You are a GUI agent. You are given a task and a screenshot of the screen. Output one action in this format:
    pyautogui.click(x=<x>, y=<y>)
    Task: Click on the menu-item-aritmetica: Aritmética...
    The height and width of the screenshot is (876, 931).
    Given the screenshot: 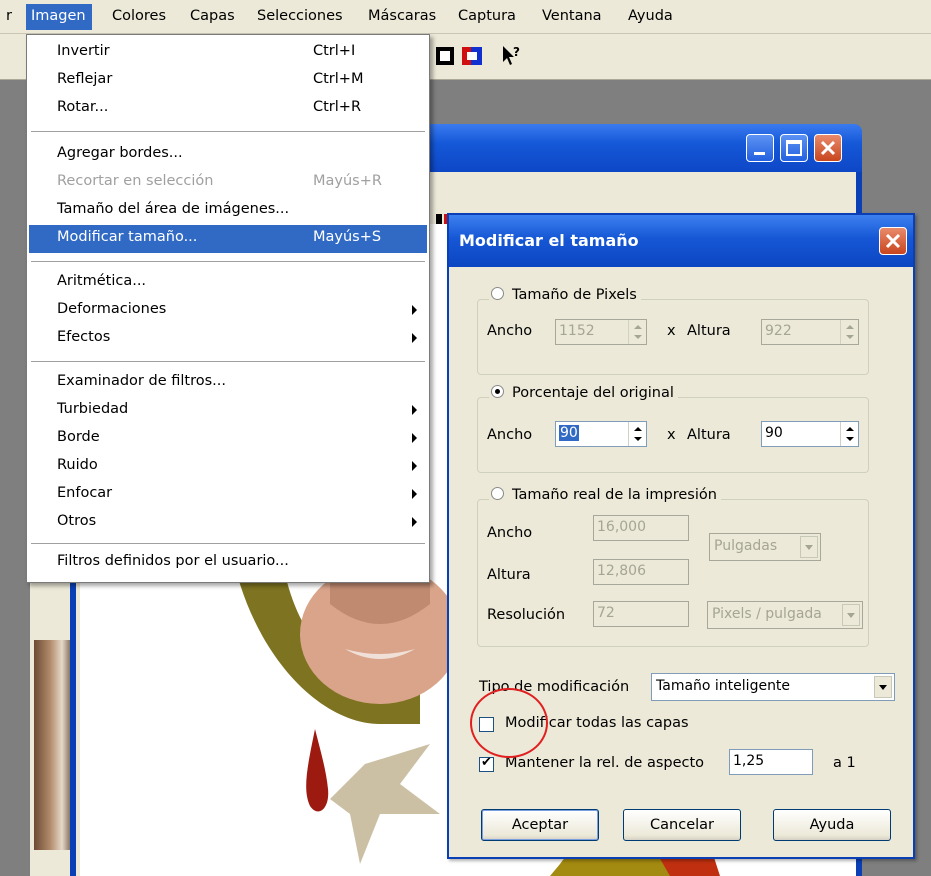 What is the action you would take?
    pyautogui.click(x=228, y=283)
    